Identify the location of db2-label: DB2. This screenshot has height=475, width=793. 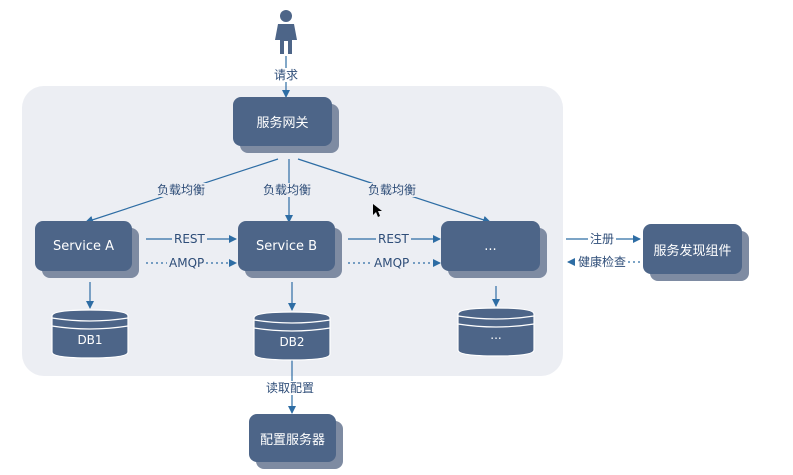
(292, 342).